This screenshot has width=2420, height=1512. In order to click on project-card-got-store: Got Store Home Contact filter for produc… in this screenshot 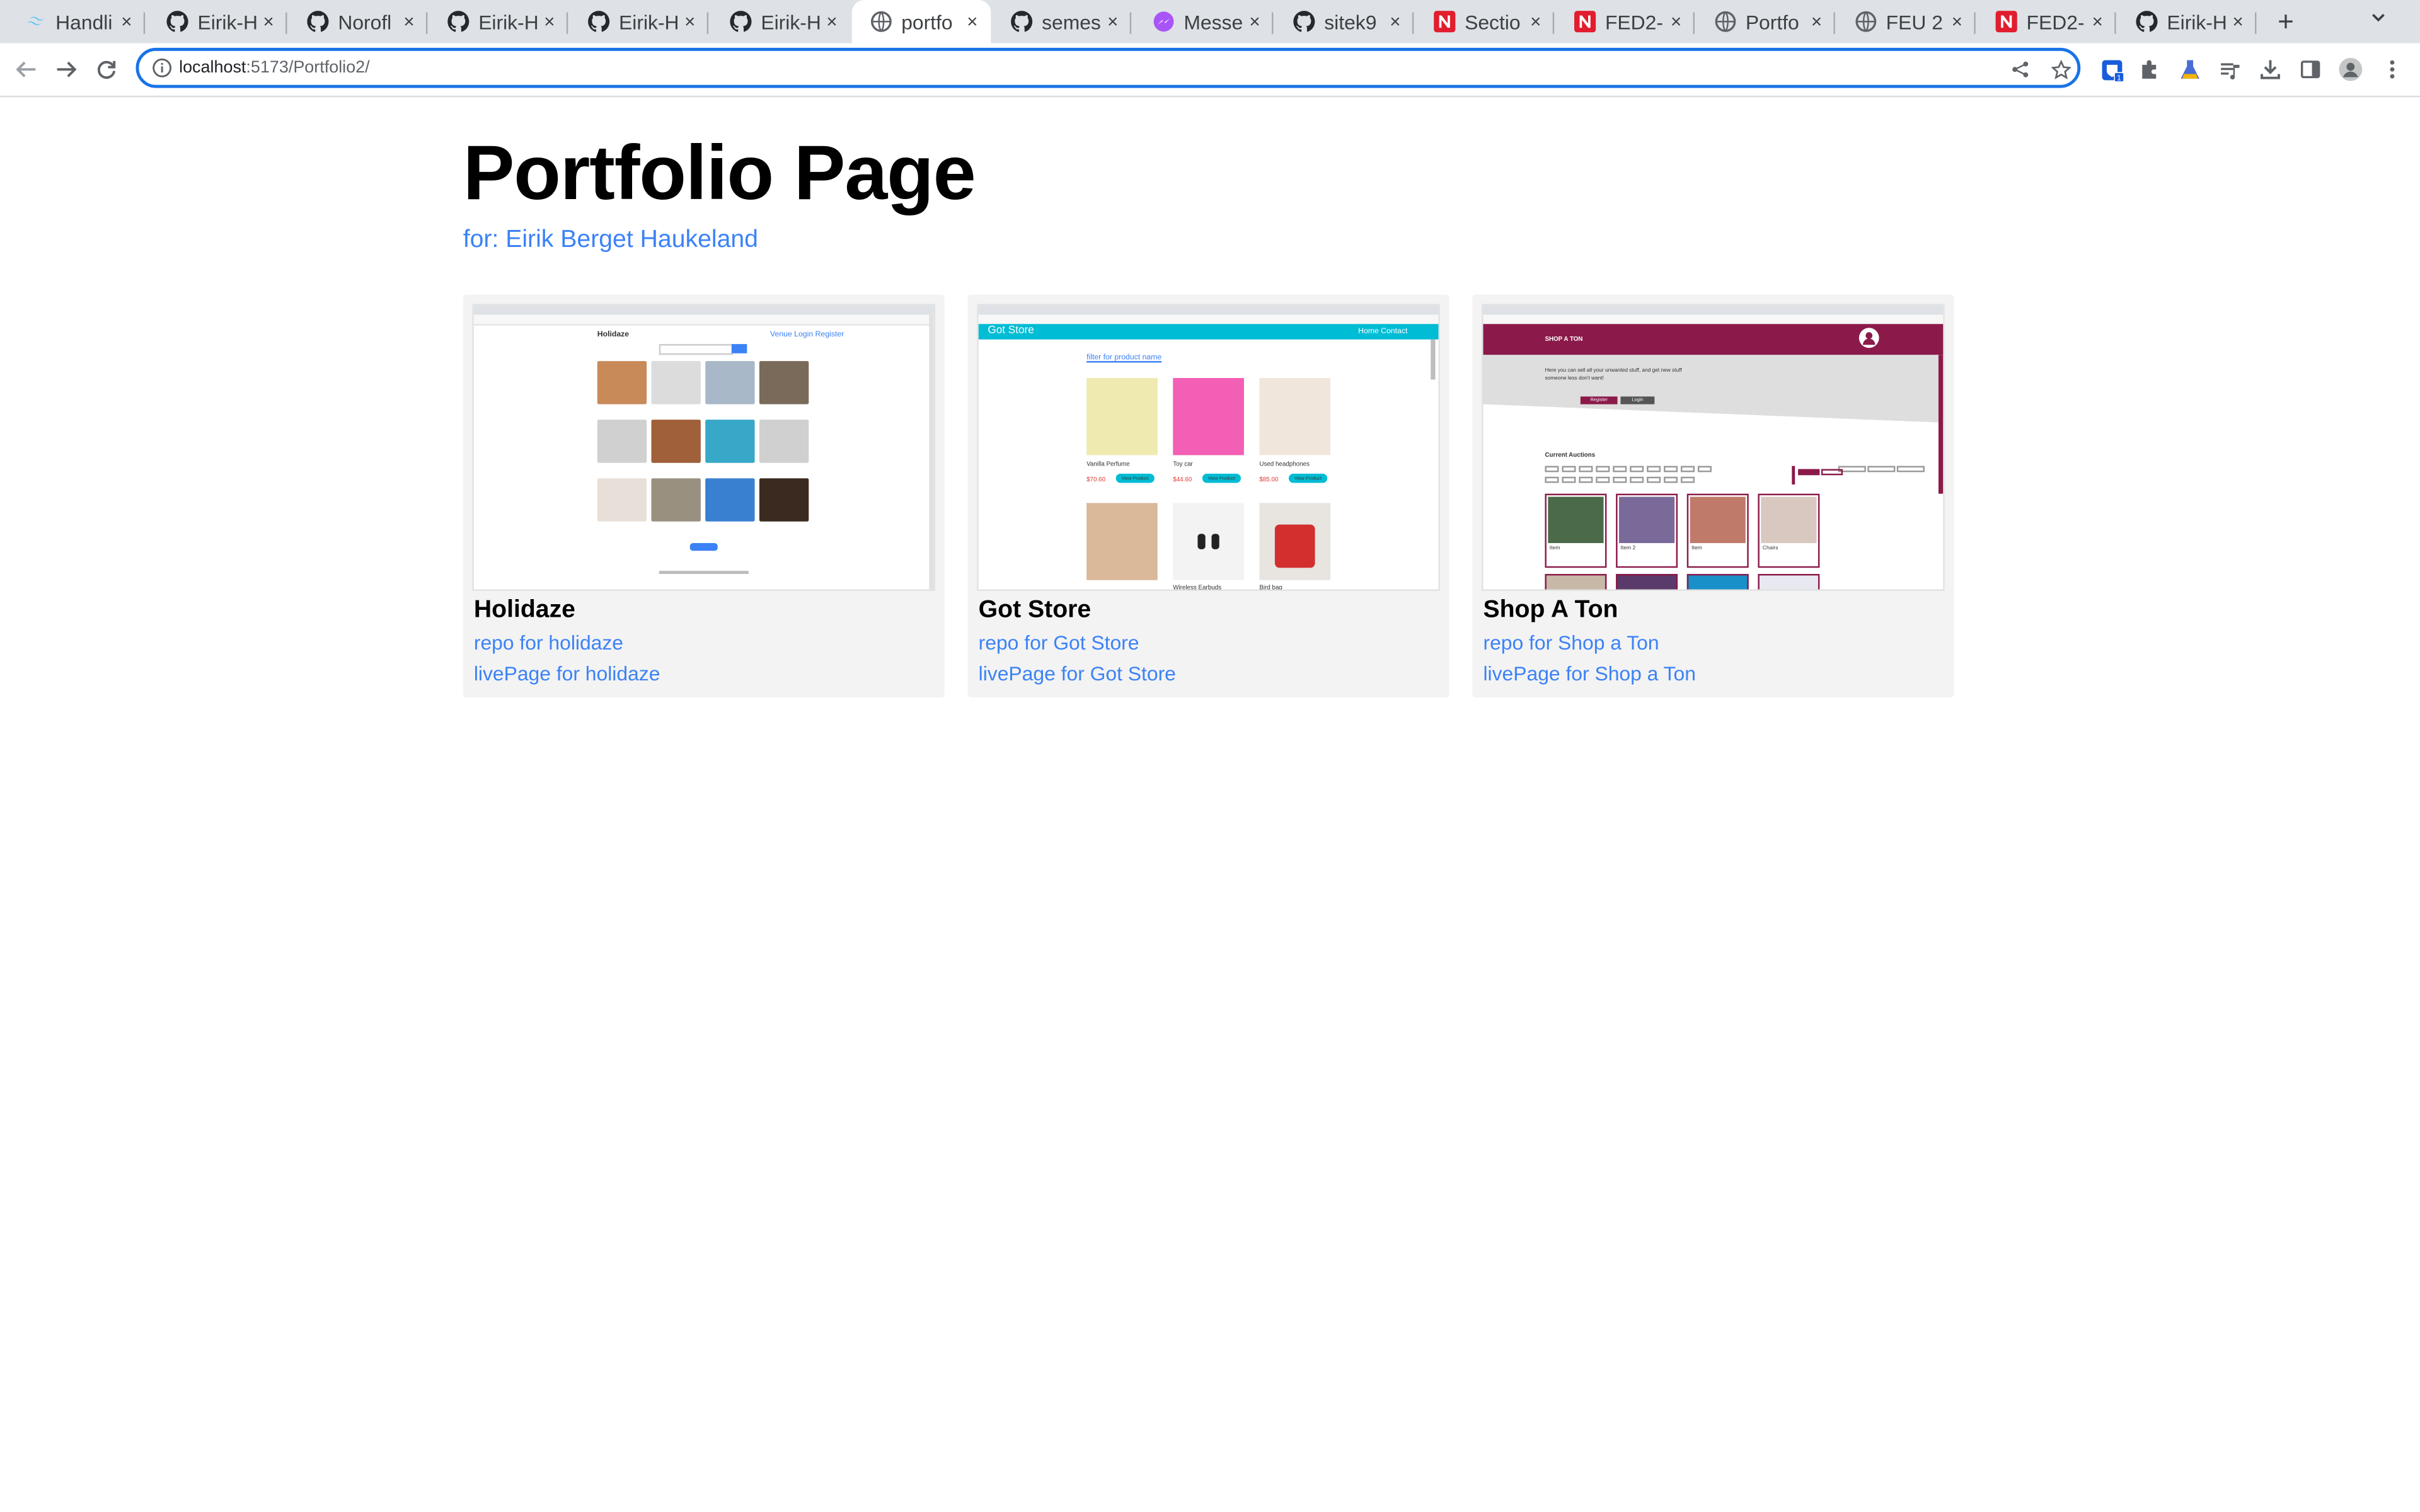, I will do `click(1208, 495)`.